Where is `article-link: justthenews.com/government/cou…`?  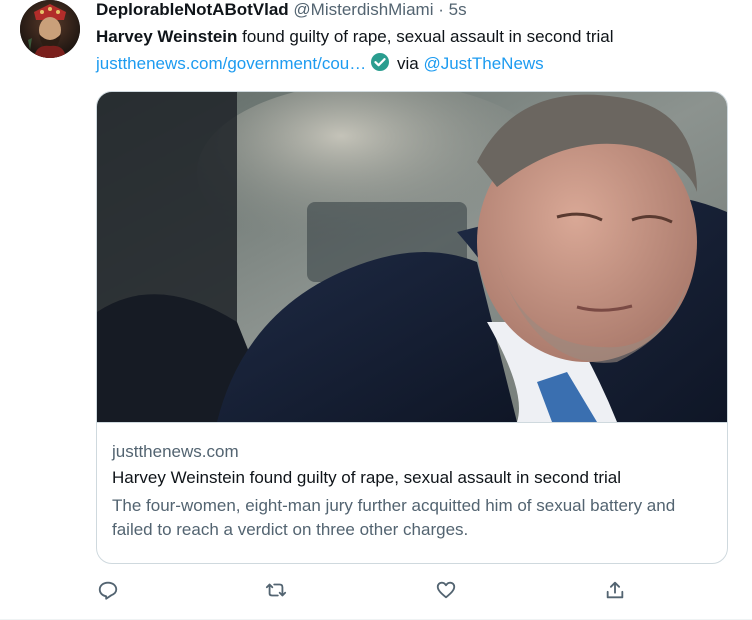 article-link: justthenews.com/government/cou… is located at coordinates (231, 63).